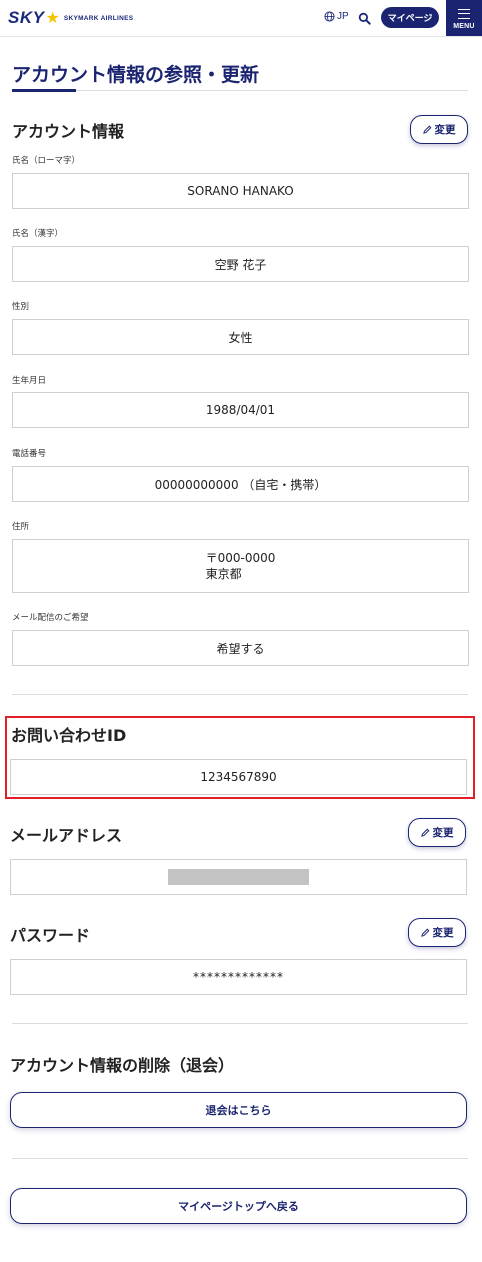 The image size is (482, 1262). I want to click on field-value-birthdate: 1988/04/01, so click(240, 410).